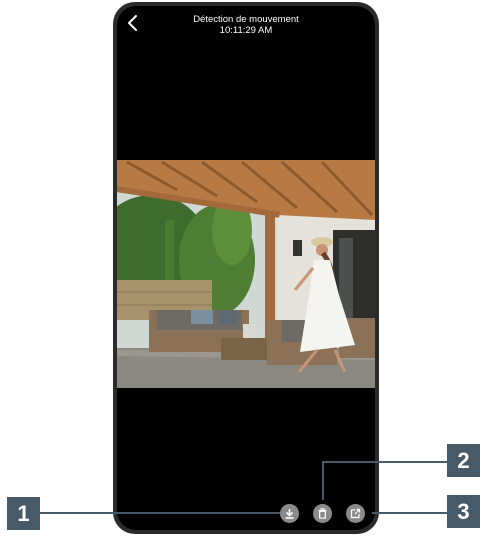 The width and height of the screenshot is (489, 536). I want to click on trash-icon, so click(322, 513).